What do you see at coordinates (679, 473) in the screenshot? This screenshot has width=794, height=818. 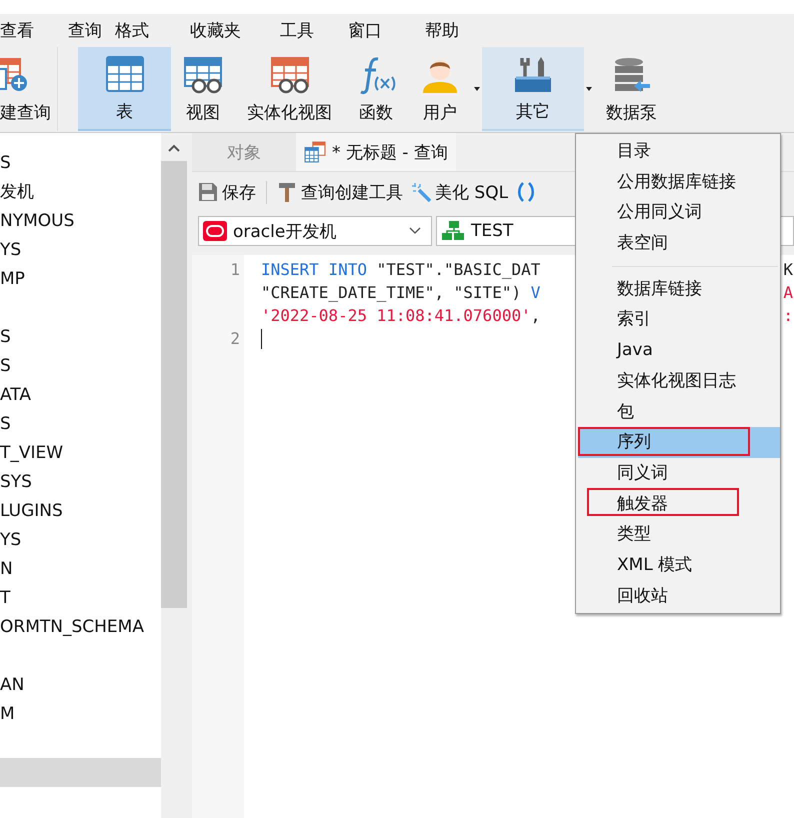 I see `menu-item: 同义词` at bounding box center [679, 473].